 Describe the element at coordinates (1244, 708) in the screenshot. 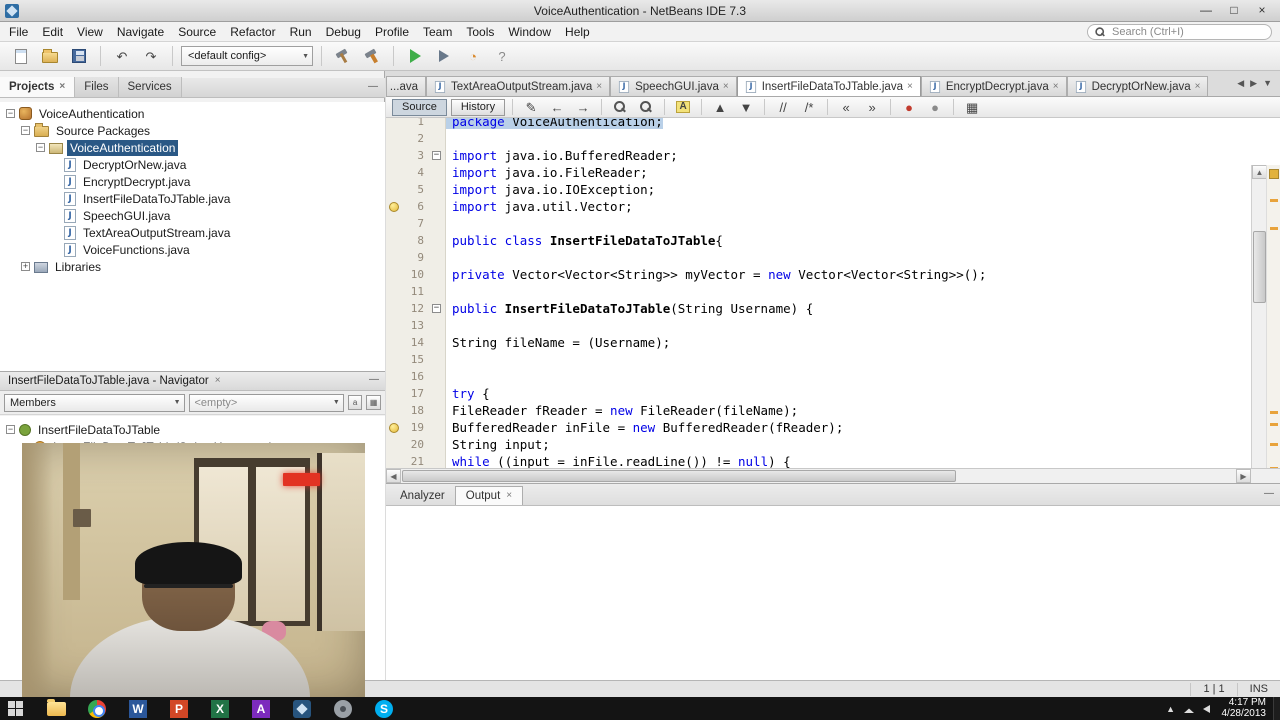

I see `taskbar-clock: 4:17 PM 4/28/2013` at that location.